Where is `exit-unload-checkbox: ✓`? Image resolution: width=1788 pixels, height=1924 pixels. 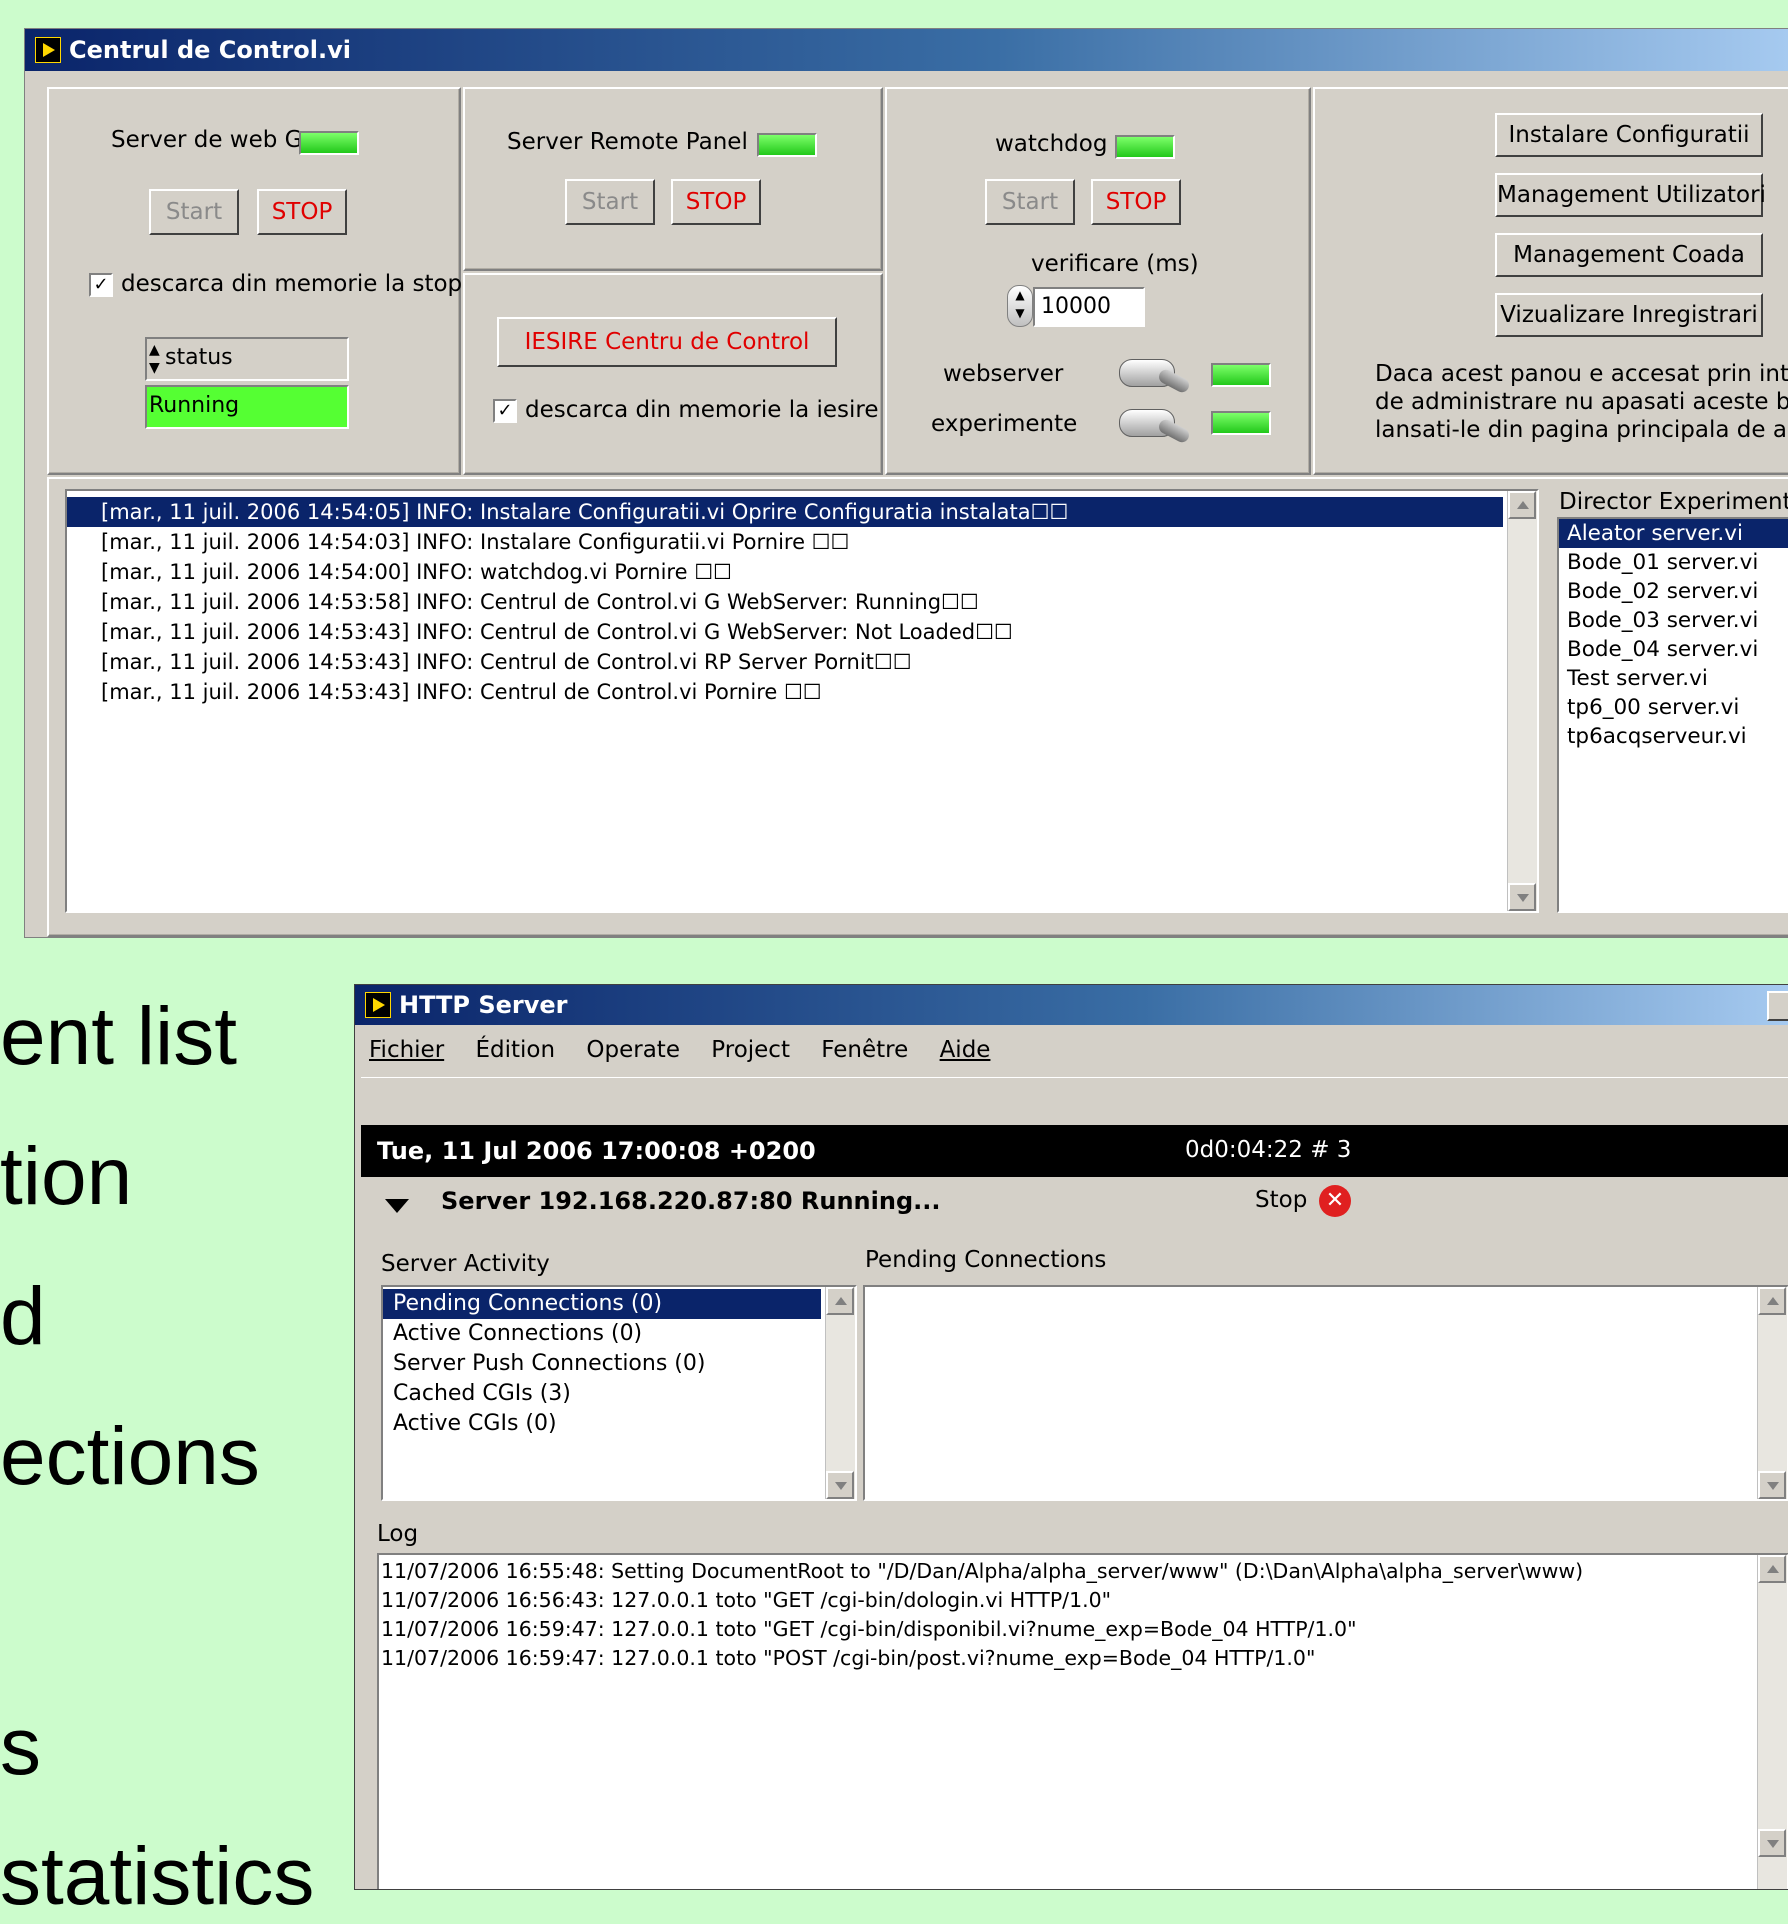 exit-unload-checkbox: ✓ is located at coordinates (505, 411).